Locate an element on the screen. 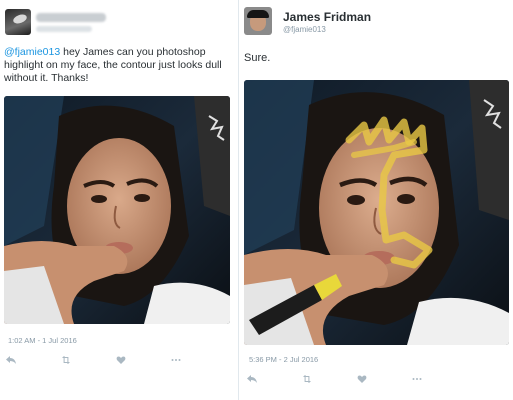 This screenshot has width=513, height=400. mention-link: @fjamie013 is located at coordinates (32, 52).